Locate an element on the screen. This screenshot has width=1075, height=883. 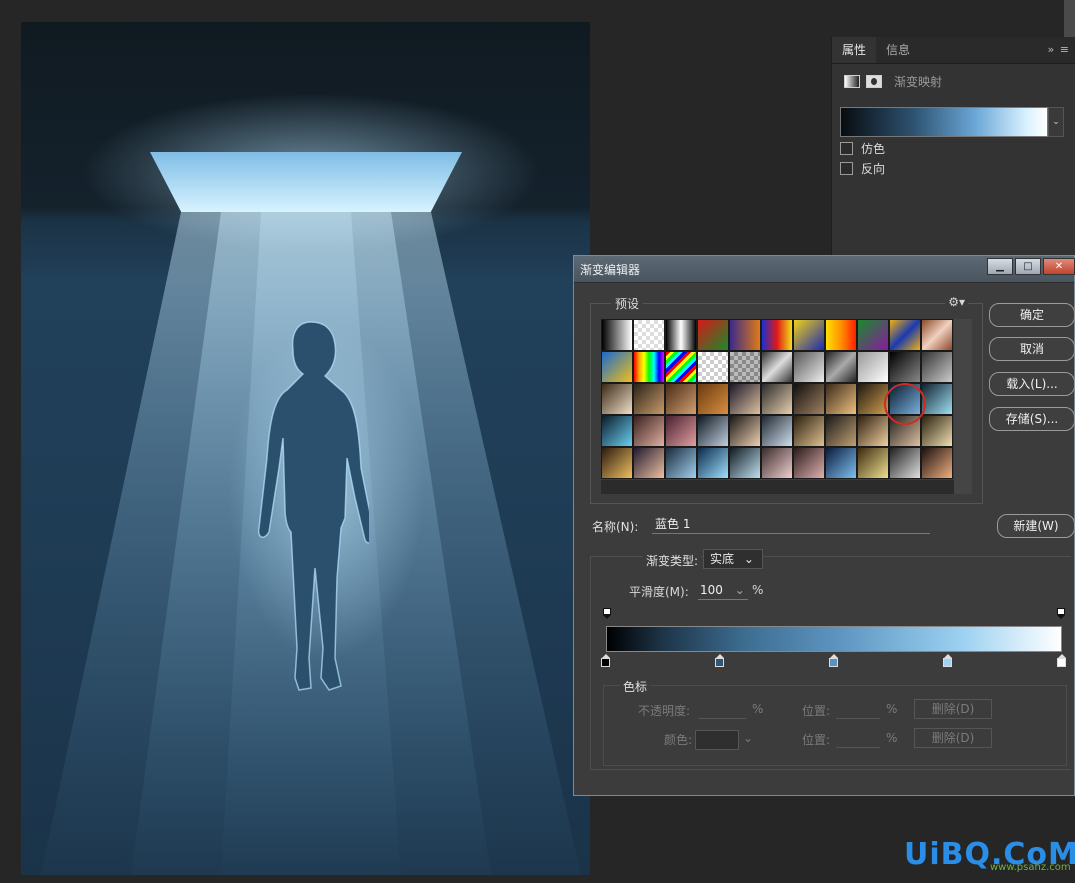
gradient-map-icon is located at coordinates (852, 81).